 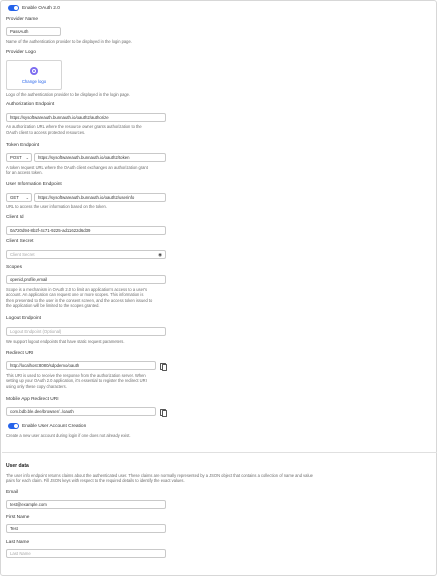 What do you see at coordinates (20, 241) in the screenshot?
I see `client-secret-label: Client Secret` at bounding box center [20, 241].